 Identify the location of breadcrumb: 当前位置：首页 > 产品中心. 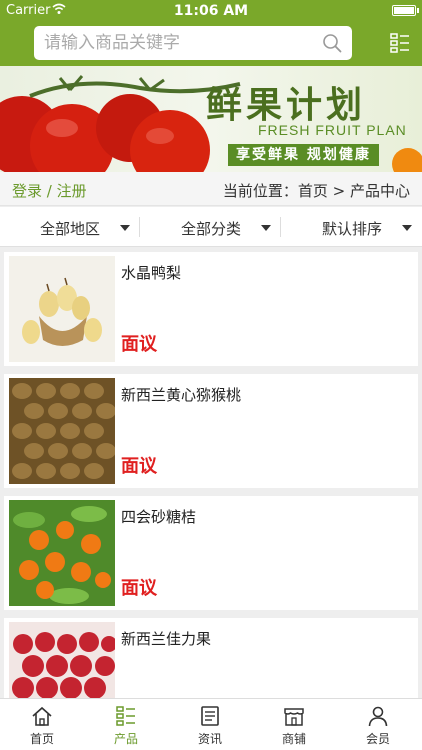
(316, 191).